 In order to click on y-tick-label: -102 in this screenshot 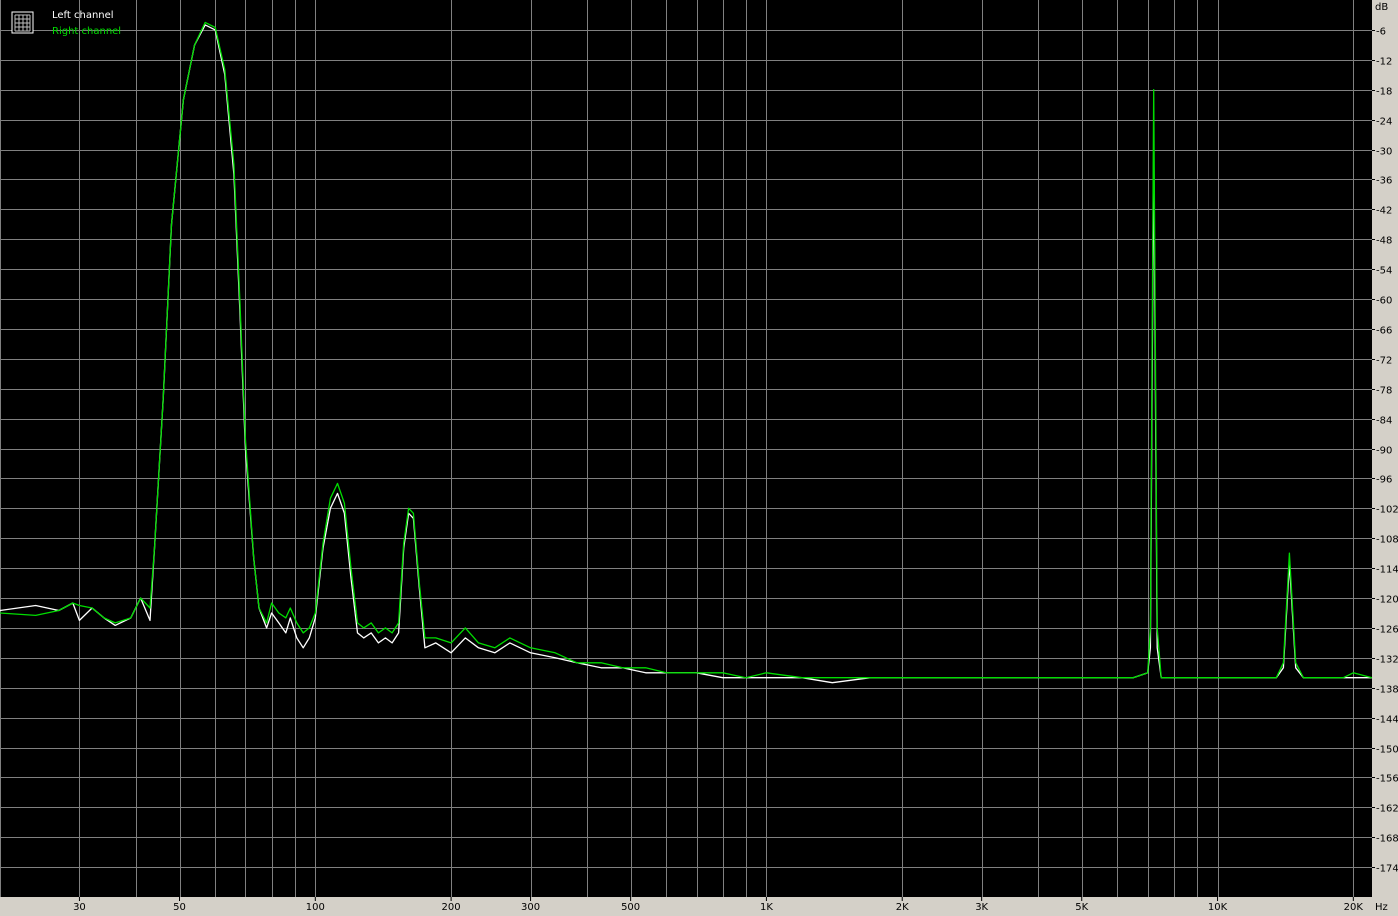, I will do `click(1387, 510)`.